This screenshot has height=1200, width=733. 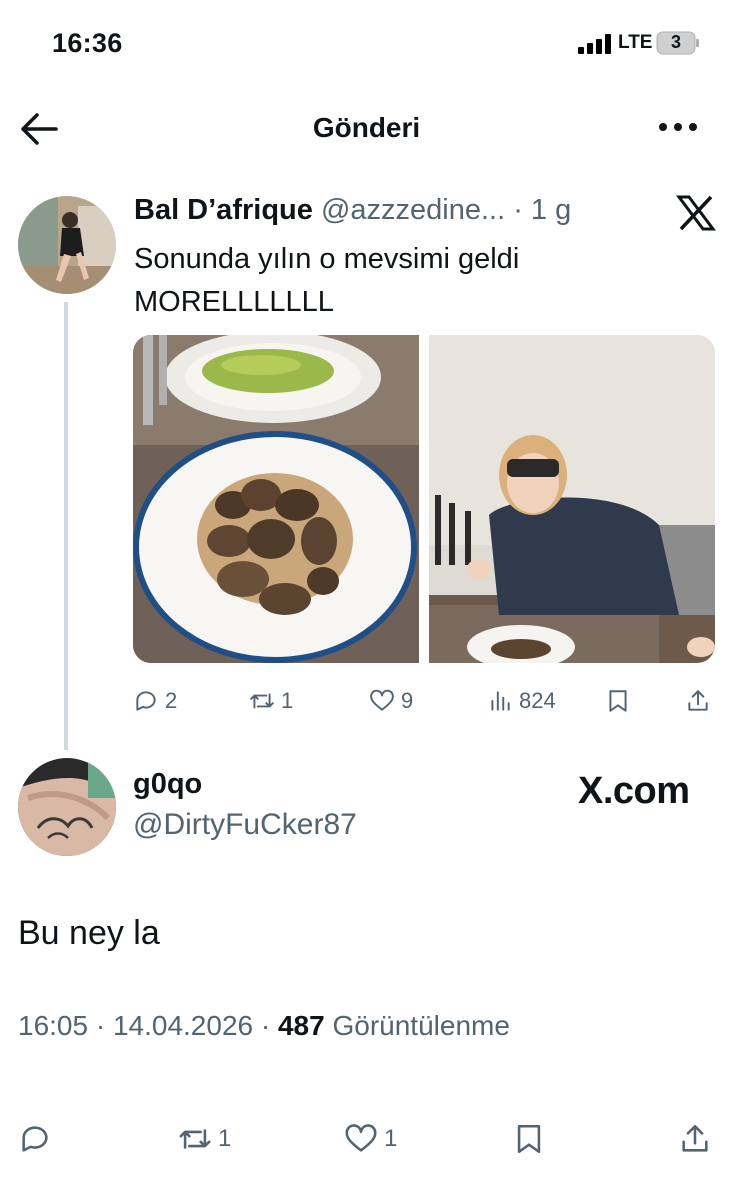 I want to click on reply-text: Bu ney la, so click(x=89, y=933).